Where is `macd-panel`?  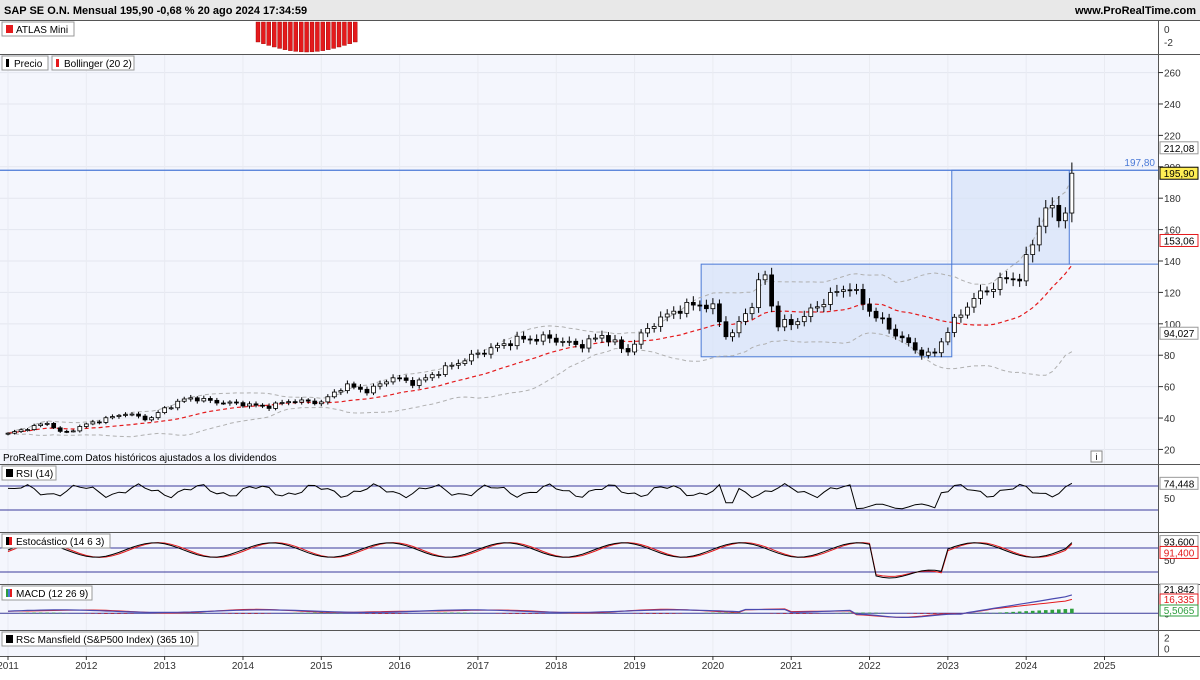
macd-panel is located at coordinates (579, 607).